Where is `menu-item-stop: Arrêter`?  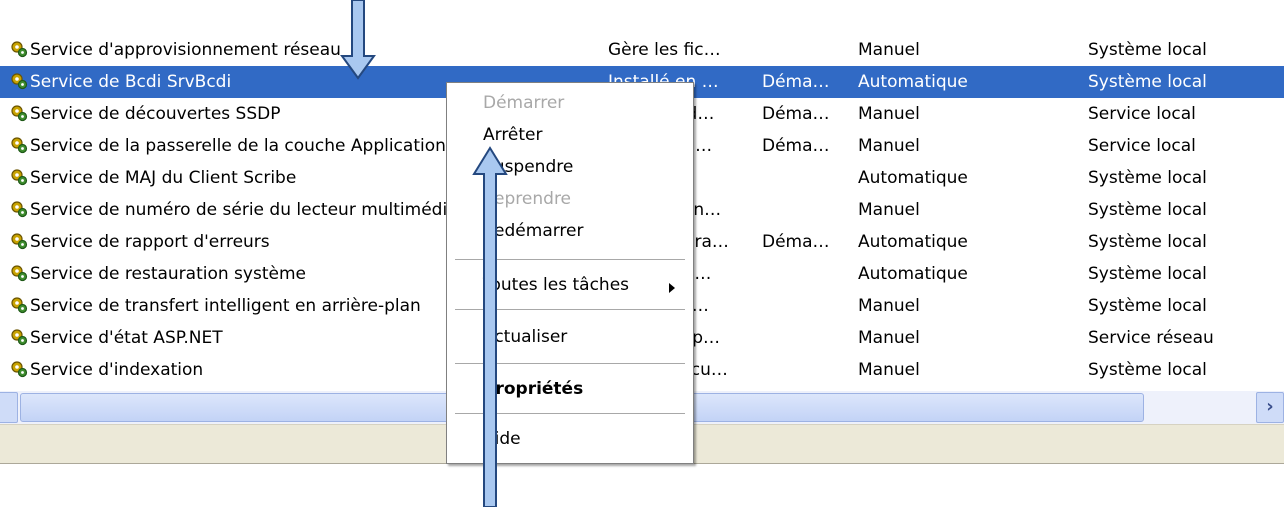
menu-item-stop: Arrêter is located at coordinates (513, 135).